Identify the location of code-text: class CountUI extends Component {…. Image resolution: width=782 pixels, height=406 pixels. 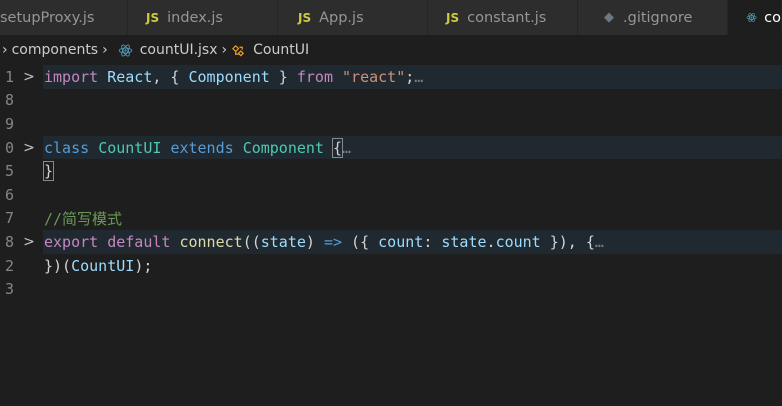
(197, 147).